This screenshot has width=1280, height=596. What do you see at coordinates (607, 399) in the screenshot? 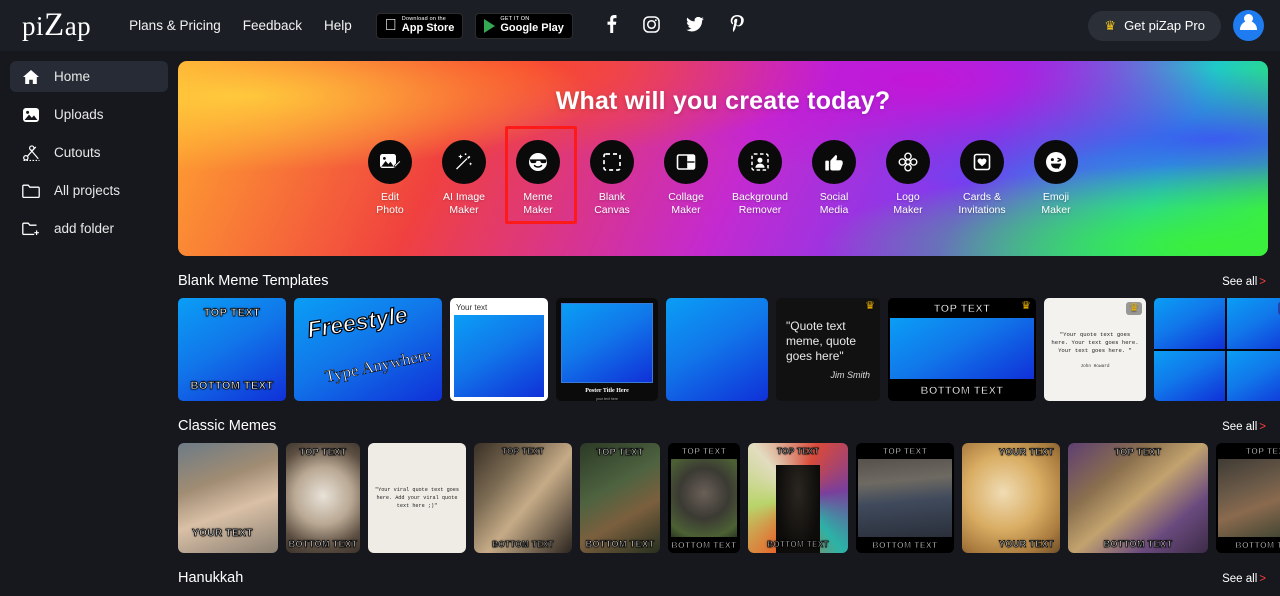
I see `poster-subtitle: your text here` at bounding box center [607, 399].